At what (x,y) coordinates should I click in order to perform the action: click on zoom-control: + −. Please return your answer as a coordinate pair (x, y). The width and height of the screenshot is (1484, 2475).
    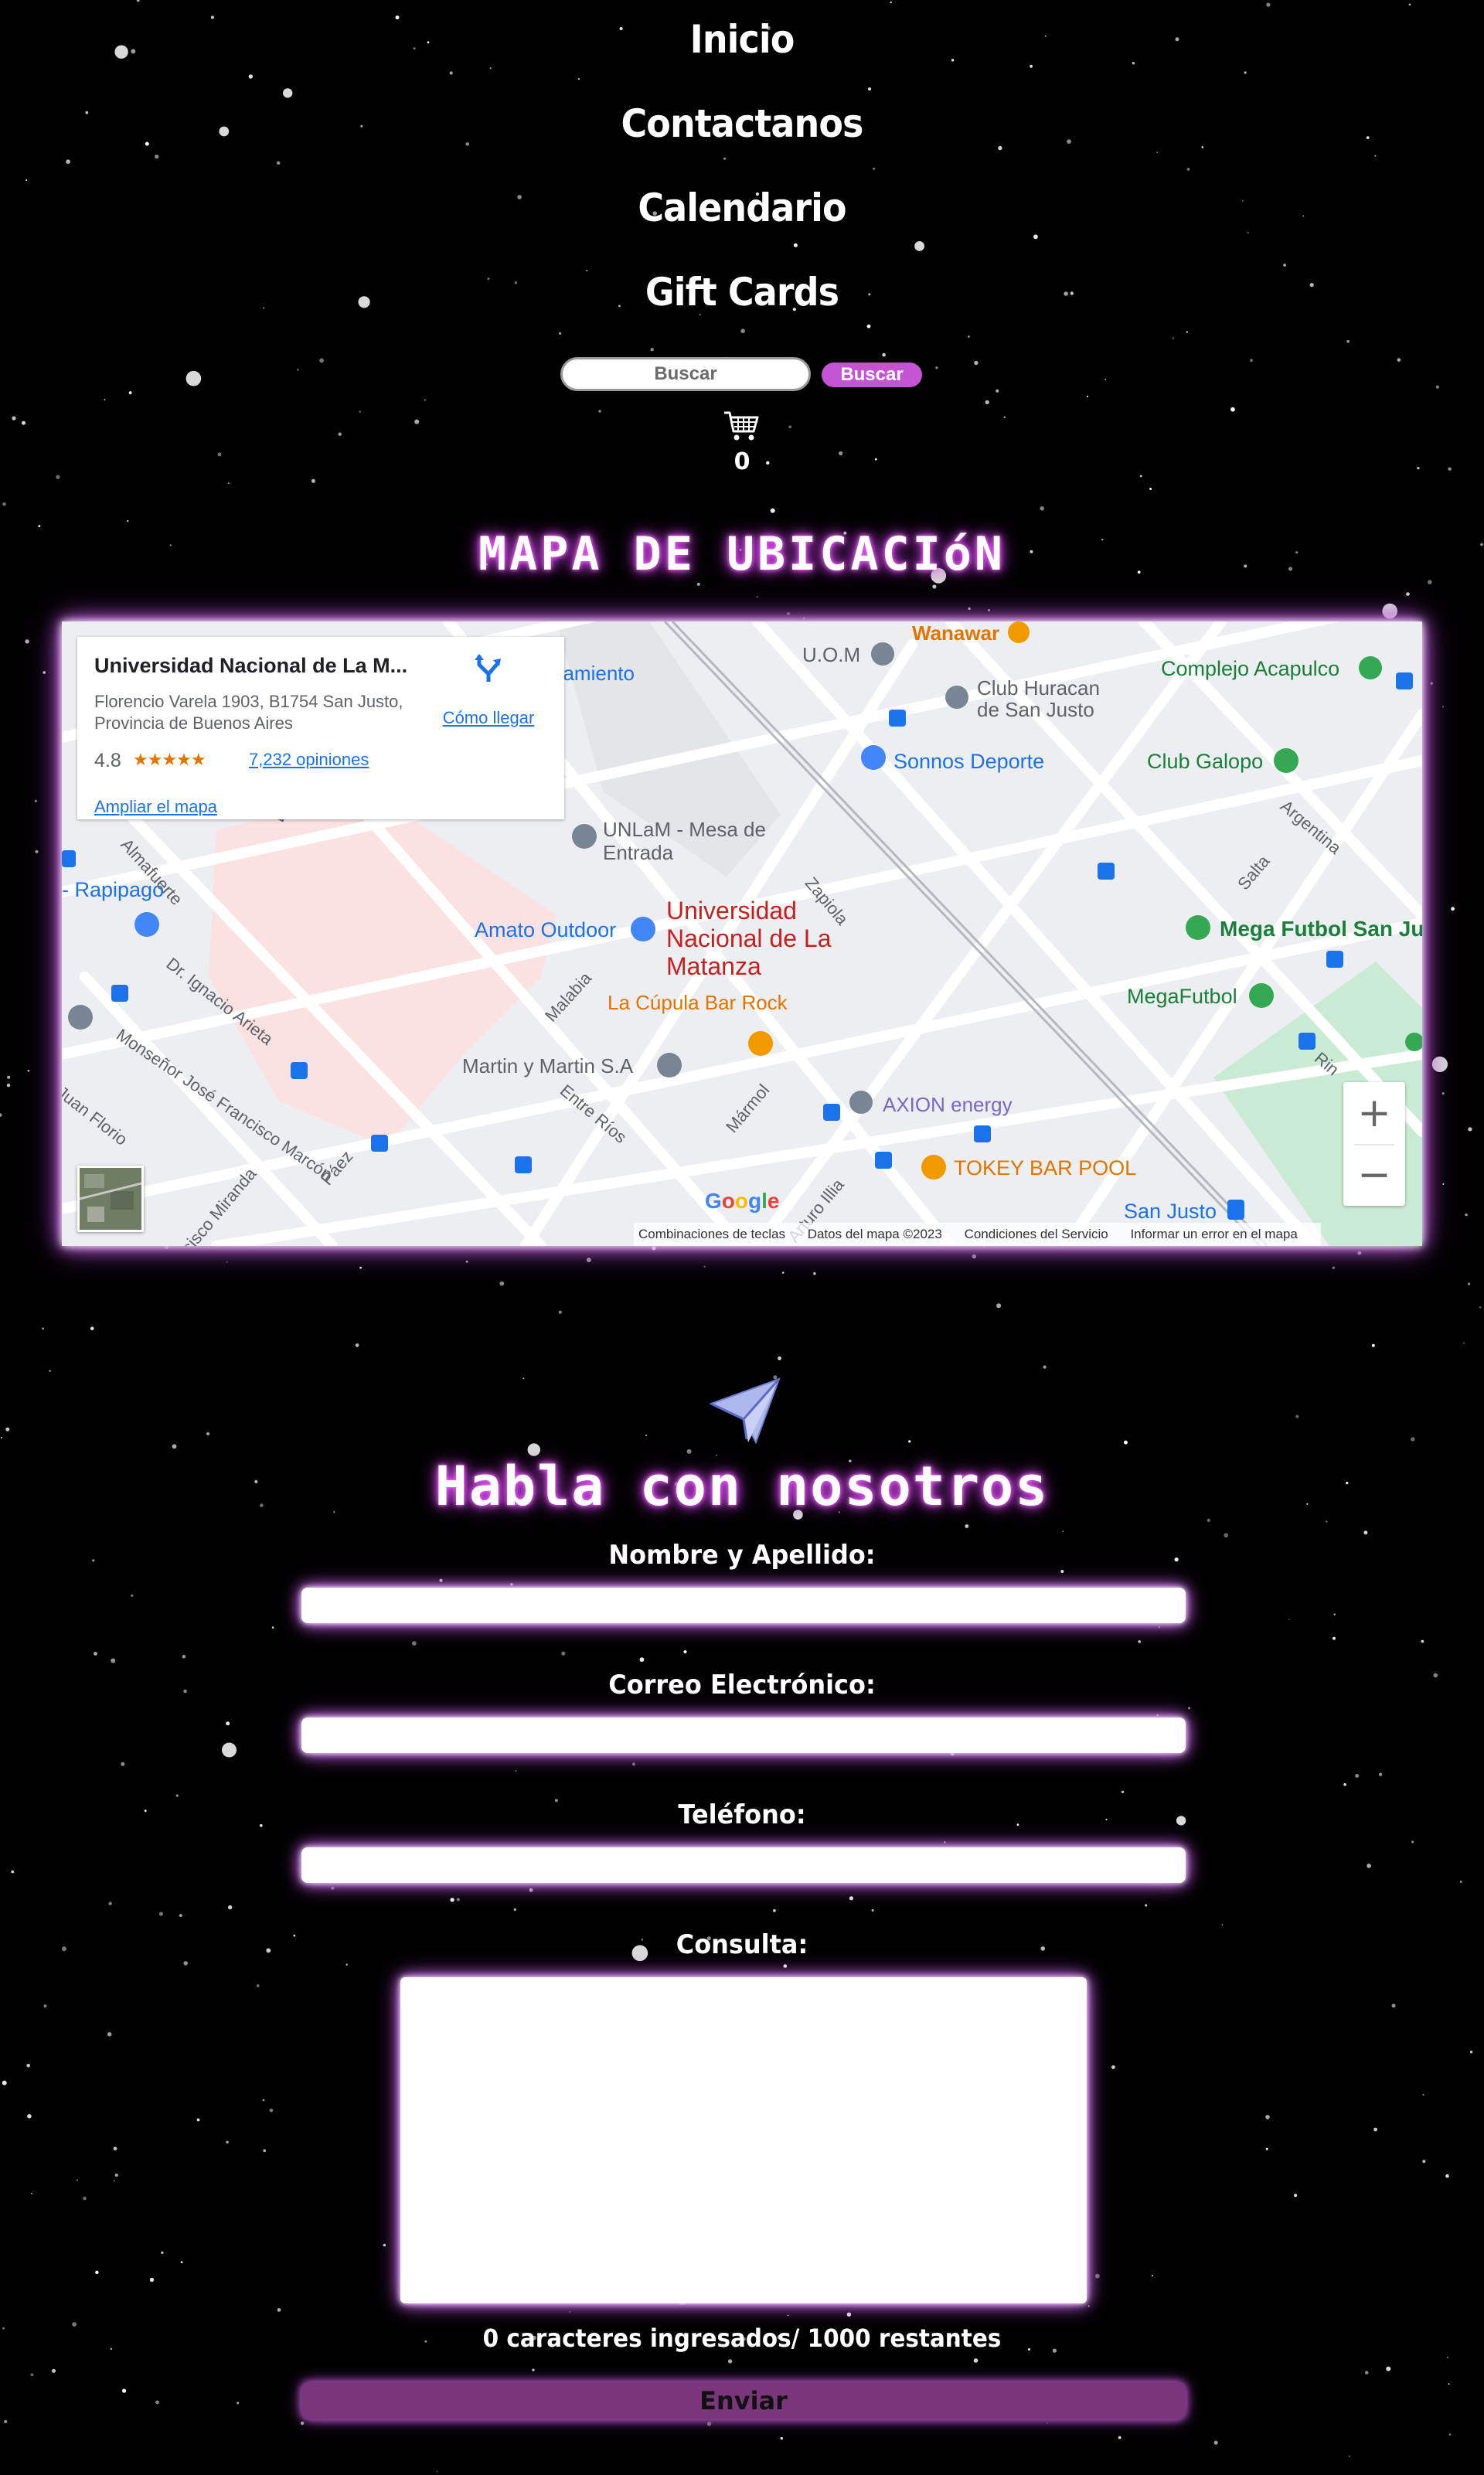
    Looking at the image, I should click on (1374, 1144).